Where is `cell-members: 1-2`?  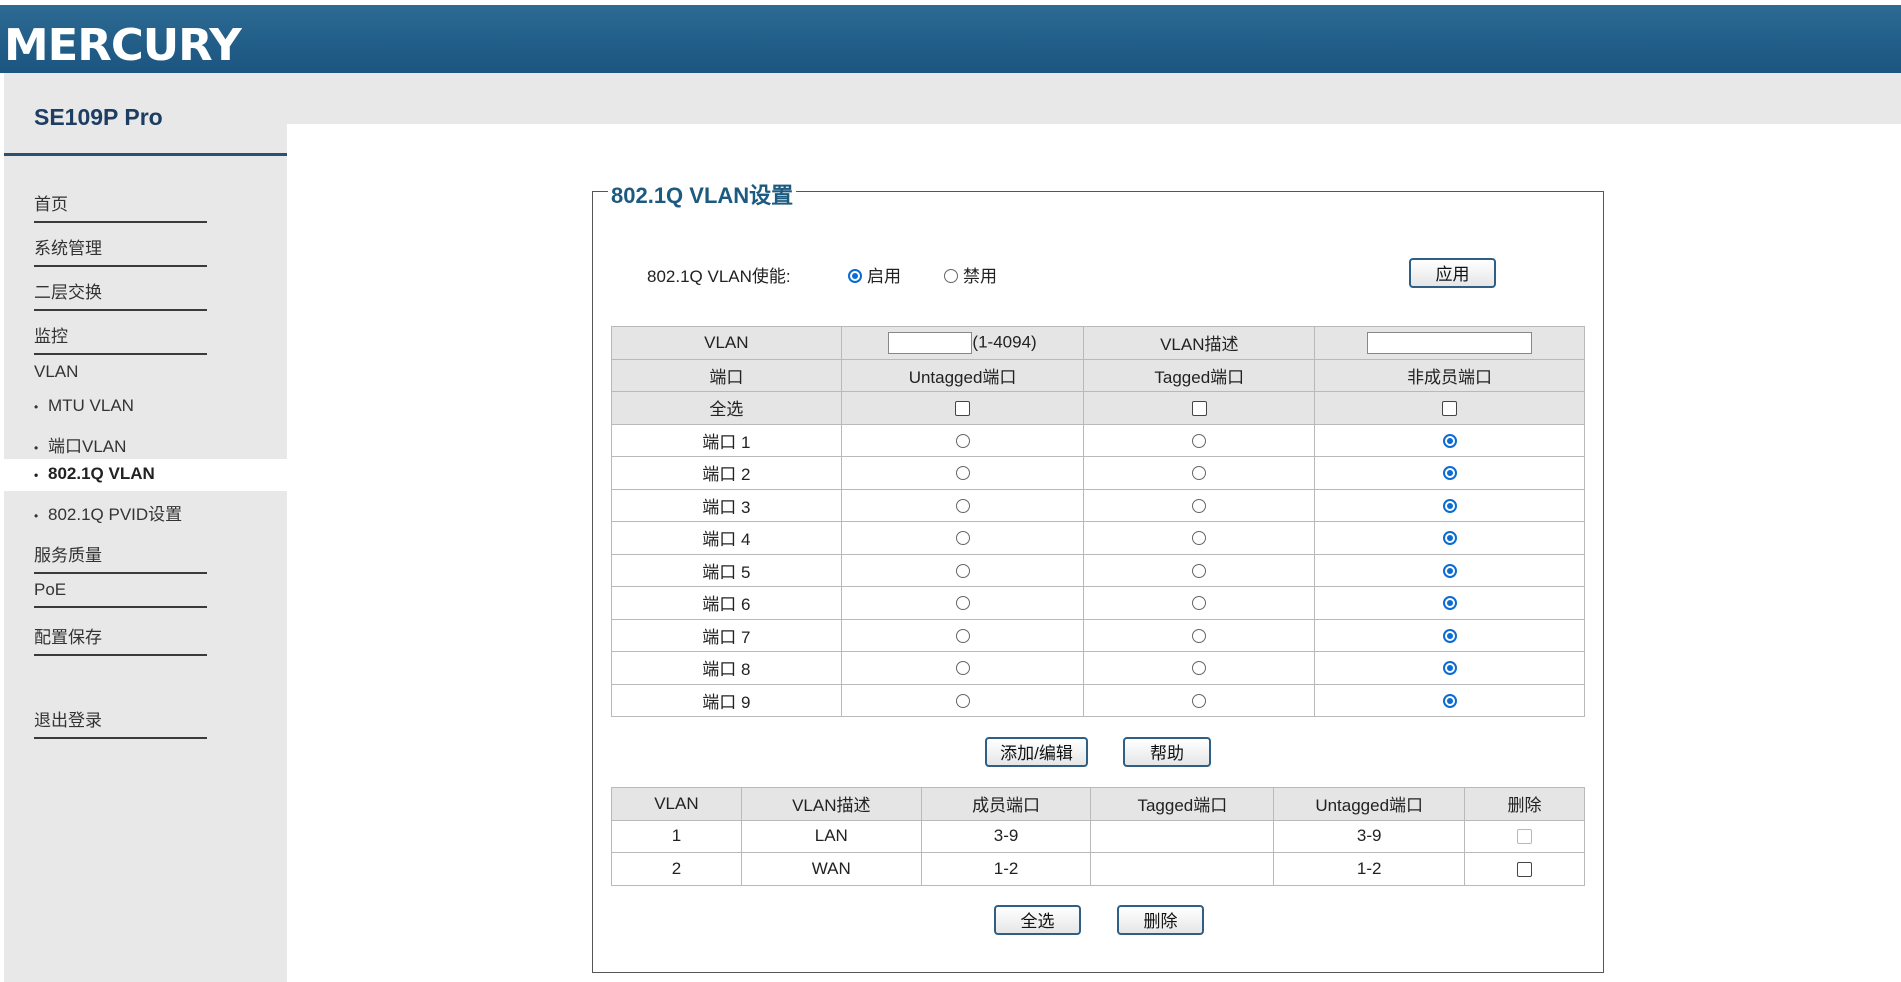 cell-members: 1-2 is located at coordinates (1006, 869).